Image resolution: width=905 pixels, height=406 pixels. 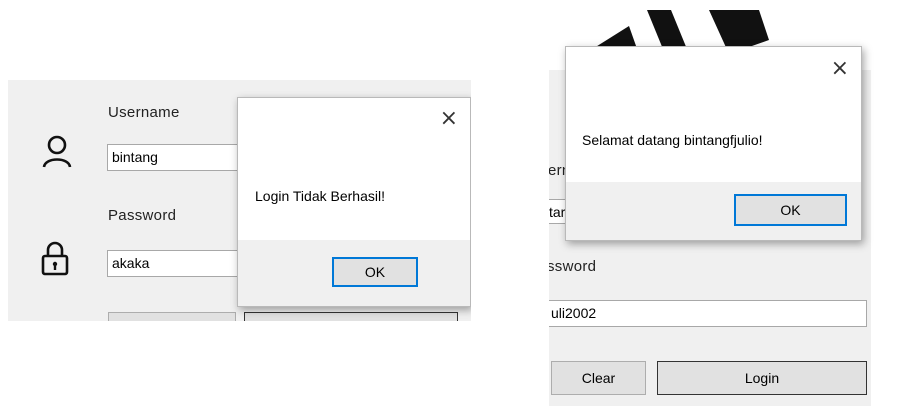 What do you see at coordinates (708, 313) in the screenshot?
I see `password-input: uli2002` at bounding box center [708, 313].